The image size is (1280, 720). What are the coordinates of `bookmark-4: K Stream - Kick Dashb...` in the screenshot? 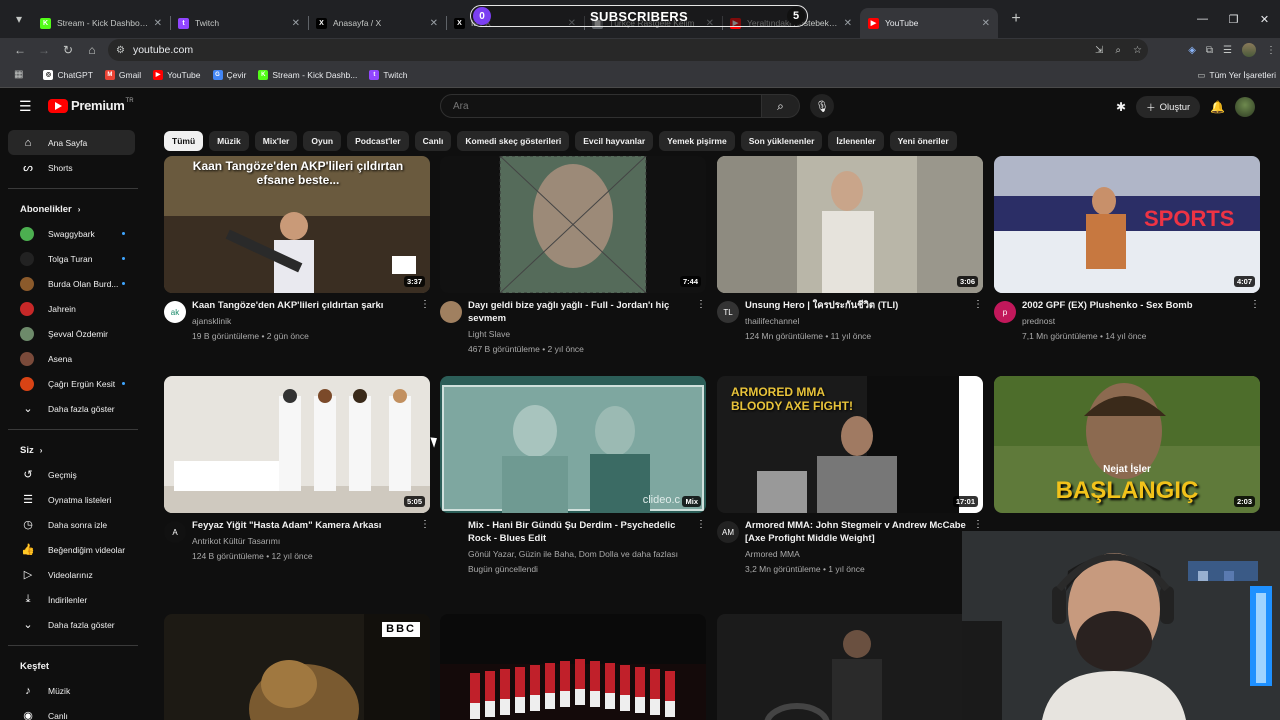 It's located at (307, 74).